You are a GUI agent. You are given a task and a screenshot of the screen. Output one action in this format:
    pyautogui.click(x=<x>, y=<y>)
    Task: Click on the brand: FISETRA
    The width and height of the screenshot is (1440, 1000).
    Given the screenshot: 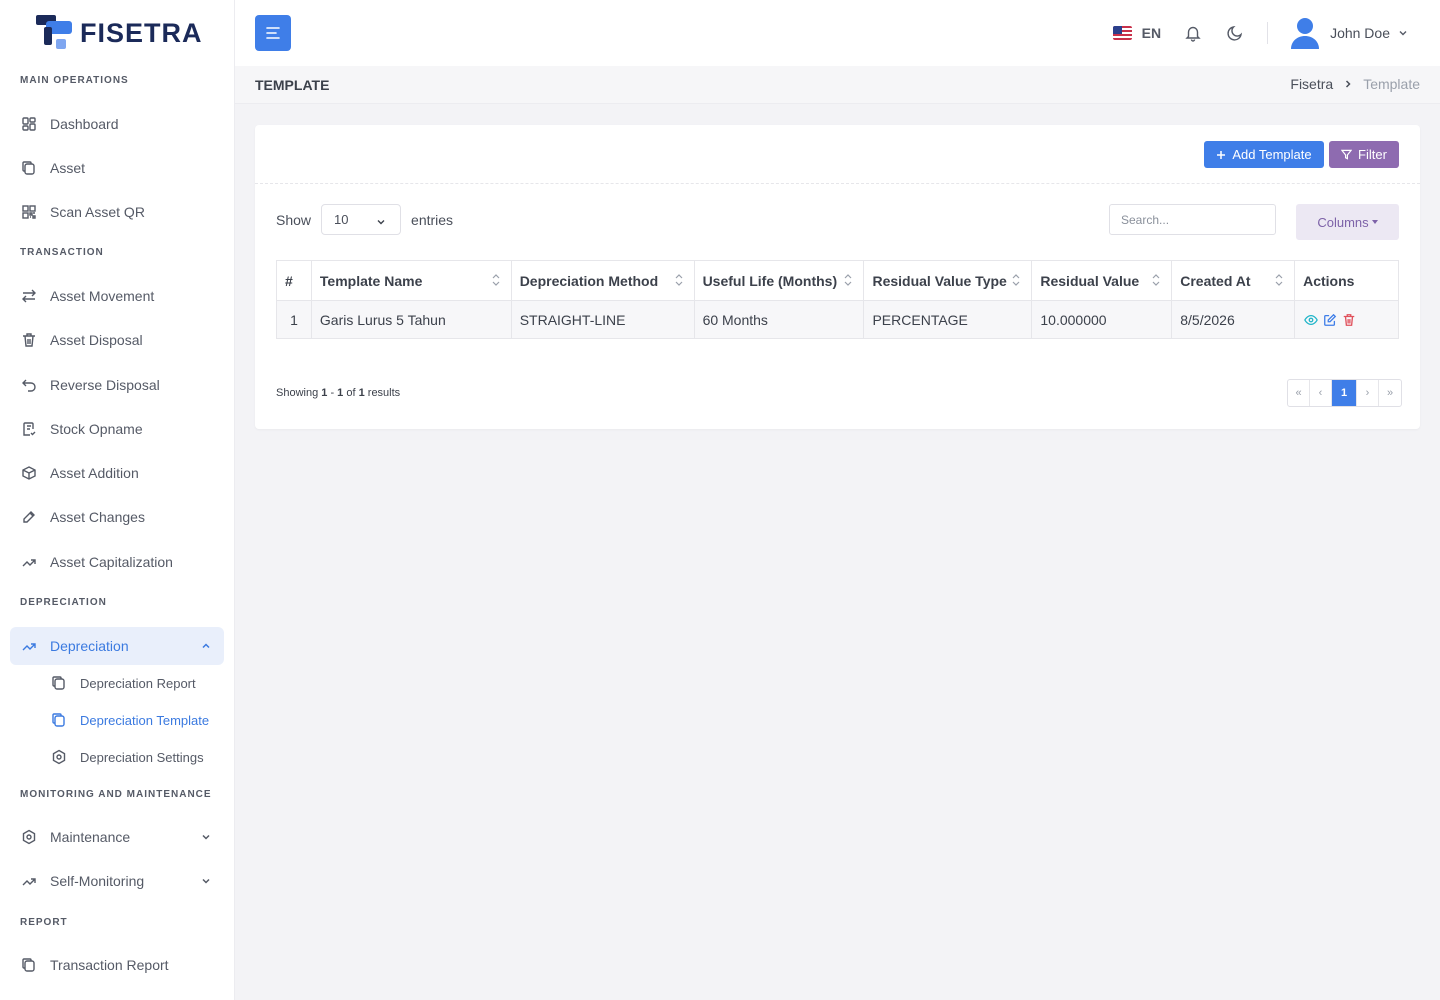 What is the action you would take?
    pyautogui.click(x=117, y=33)
    